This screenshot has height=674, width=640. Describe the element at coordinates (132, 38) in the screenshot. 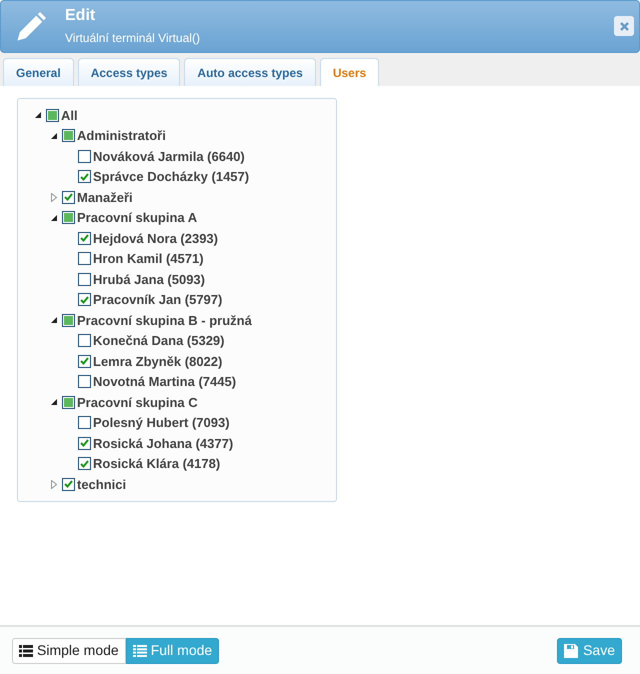

I see `dialog-subtitle: Virtuální terminál Virtual()` at that location.